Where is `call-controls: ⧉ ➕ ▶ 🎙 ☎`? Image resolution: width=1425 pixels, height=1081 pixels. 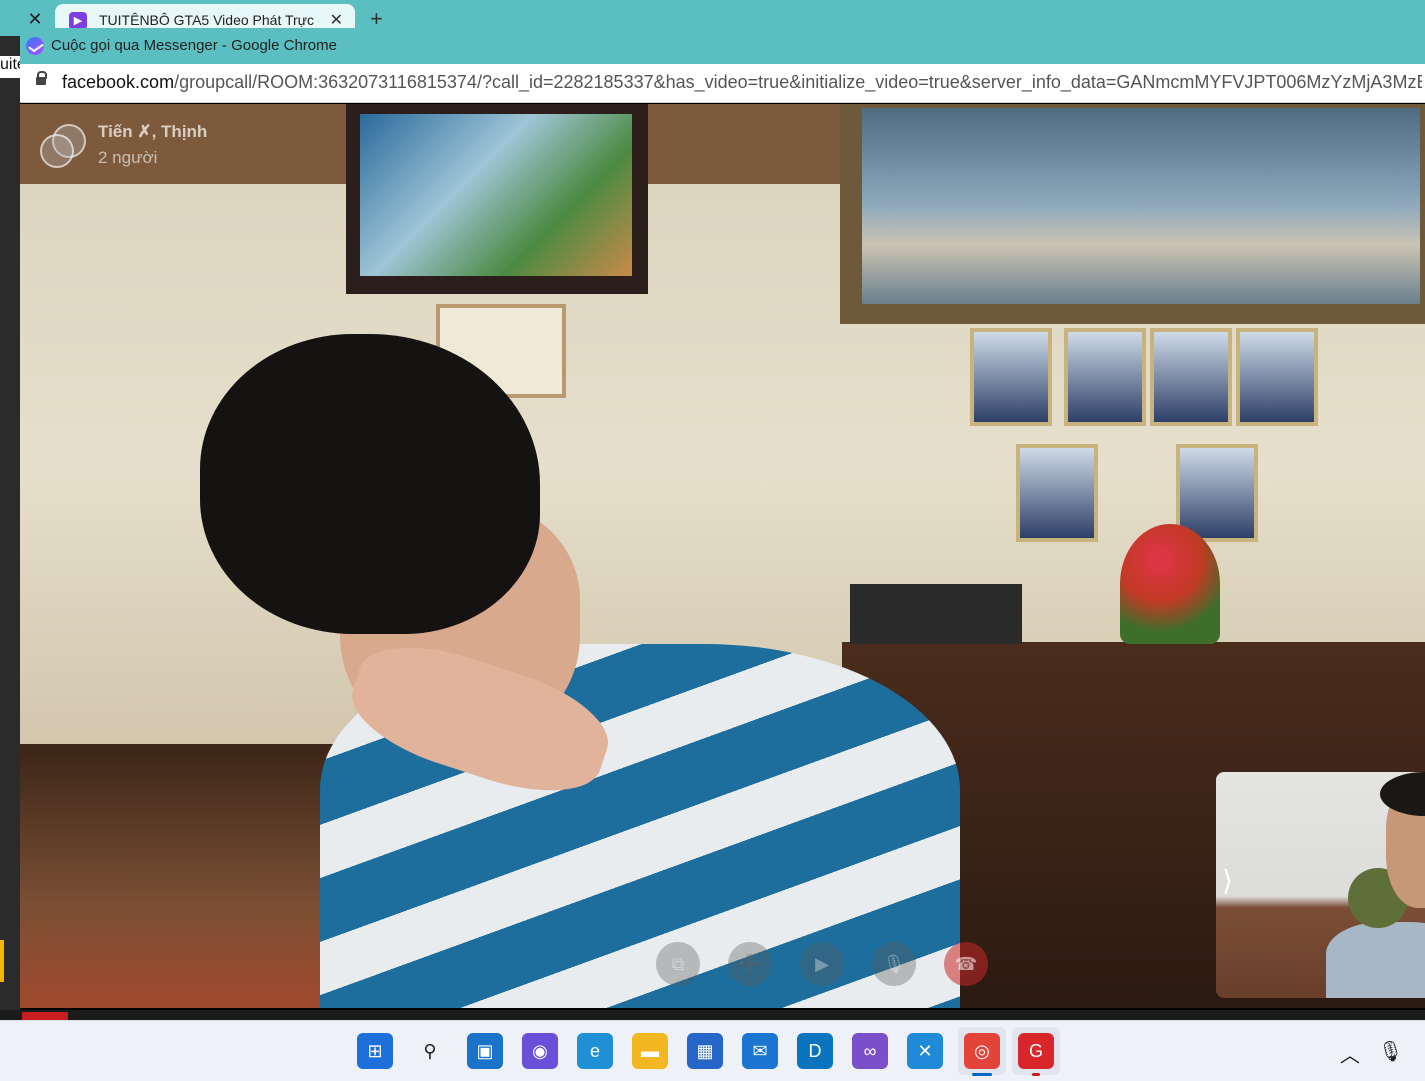
call-controls: ⧉ ➕ ▶ 🎙 ☎ is located at coordinates (822, 964).